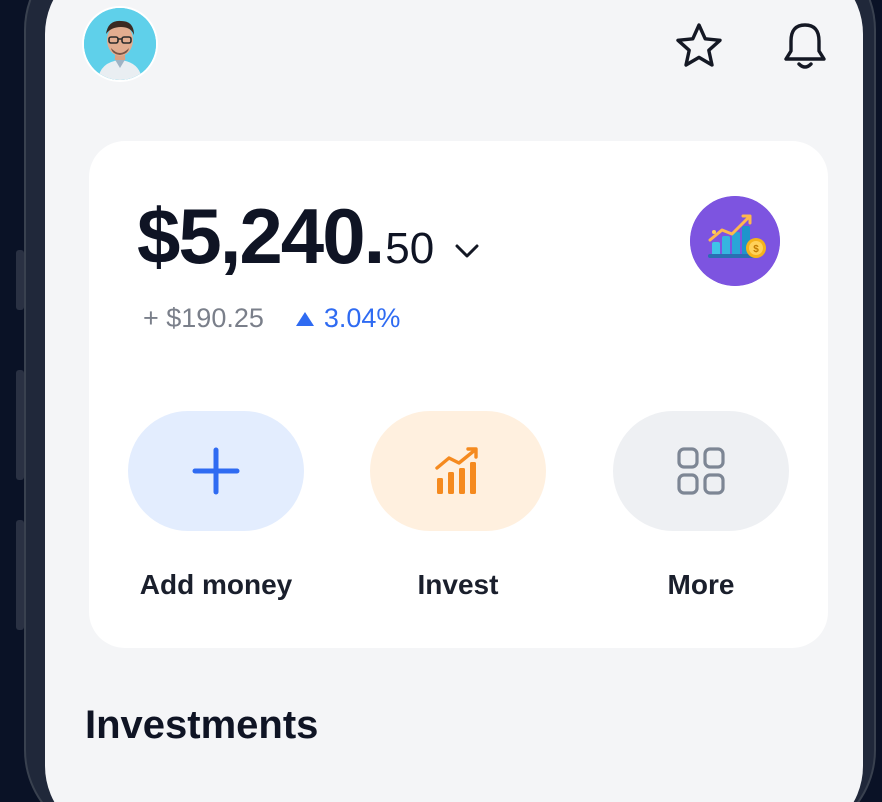 The image size is (882, 802). I want to click on plus-icon, so click(216, 471).